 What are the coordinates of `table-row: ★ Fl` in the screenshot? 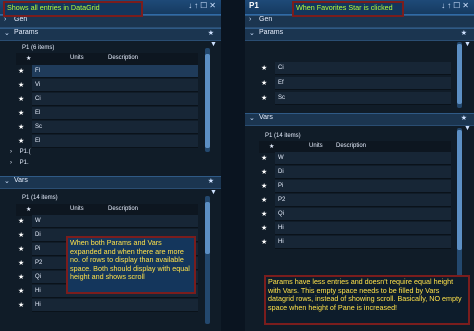 It's located at (107, 71).